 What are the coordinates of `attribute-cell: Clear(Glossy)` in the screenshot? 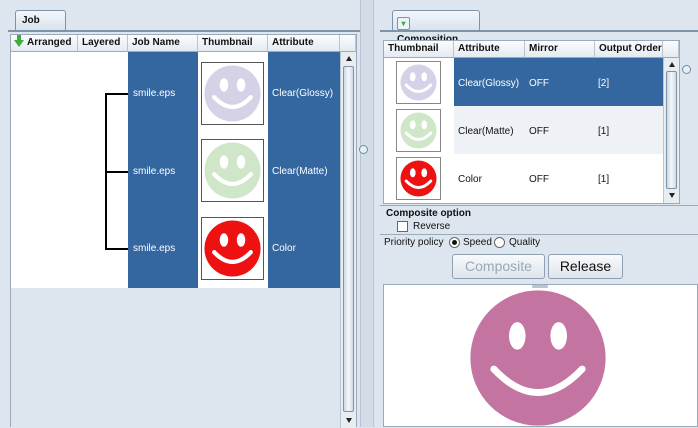 It's located at (302, 93).